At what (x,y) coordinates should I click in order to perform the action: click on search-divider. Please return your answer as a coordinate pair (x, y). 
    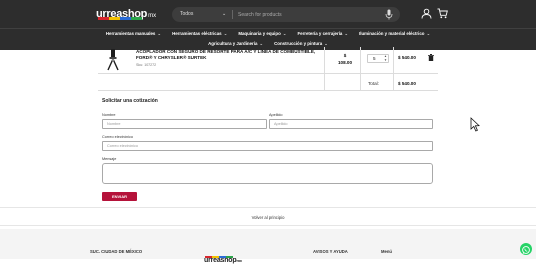
    Looking at the image, I should click on (232, 14).